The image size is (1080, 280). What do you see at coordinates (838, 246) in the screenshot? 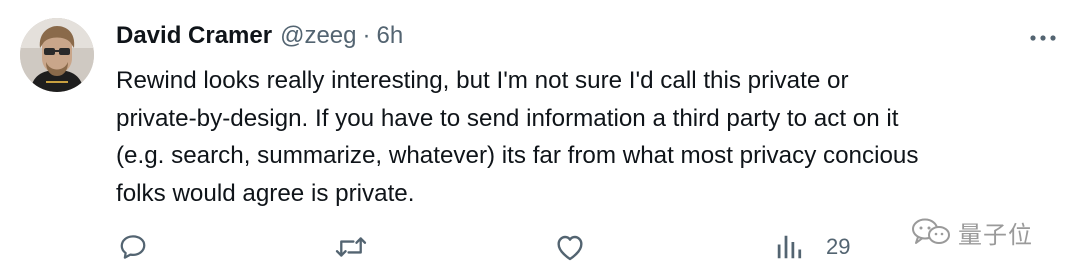
I see `views-count: 29` at bounding box center [838, 246].